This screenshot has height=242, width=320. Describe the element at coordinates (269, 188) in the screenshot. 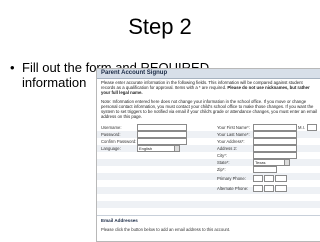

I see `alternate-phone-prefix-input` at that location.